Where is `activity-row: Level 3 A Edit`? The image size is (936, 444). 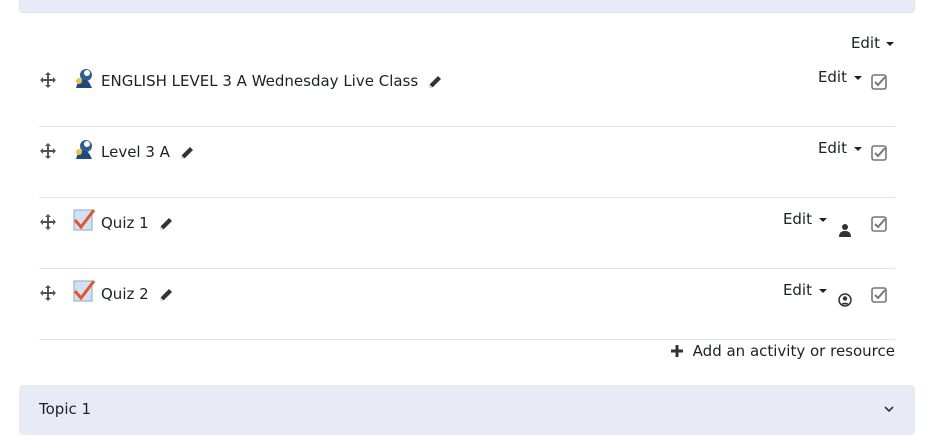
activity-row: Level 3 A Edit is located at coordinates (467, 162).